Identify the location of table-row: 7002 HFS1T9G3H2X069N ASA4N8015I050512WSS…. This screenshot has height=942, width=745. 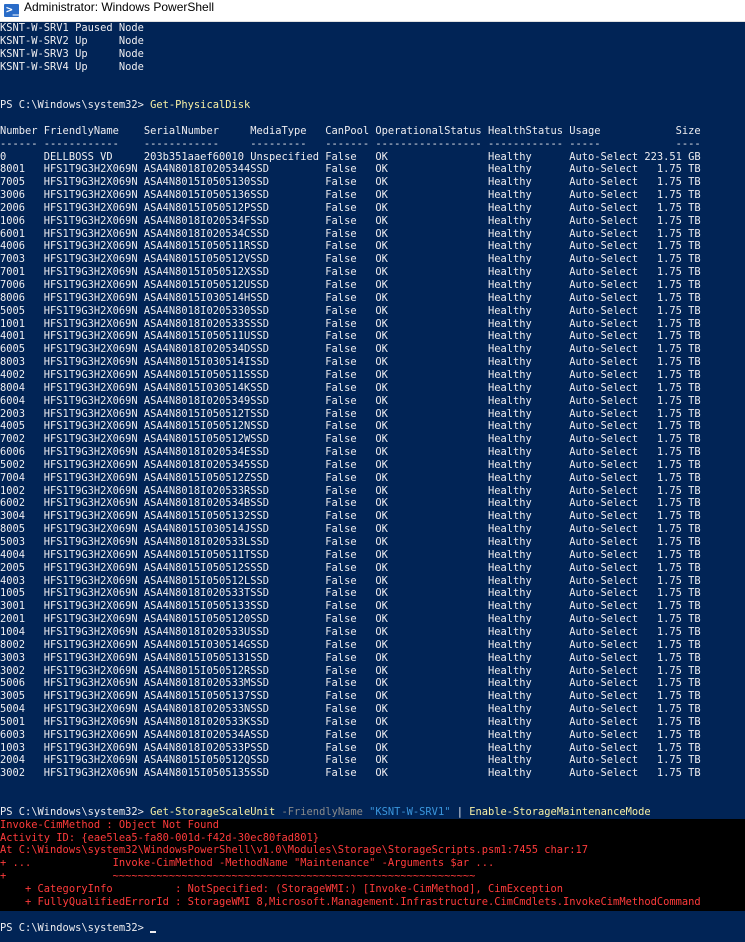
(350, 439).